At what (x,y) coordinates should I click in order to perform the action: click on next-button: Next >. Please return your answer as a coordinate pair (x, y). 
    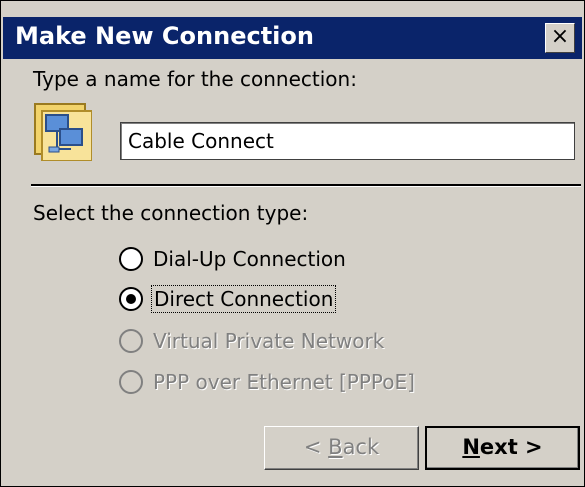
    Looking at the image, I should click on (502, 448).